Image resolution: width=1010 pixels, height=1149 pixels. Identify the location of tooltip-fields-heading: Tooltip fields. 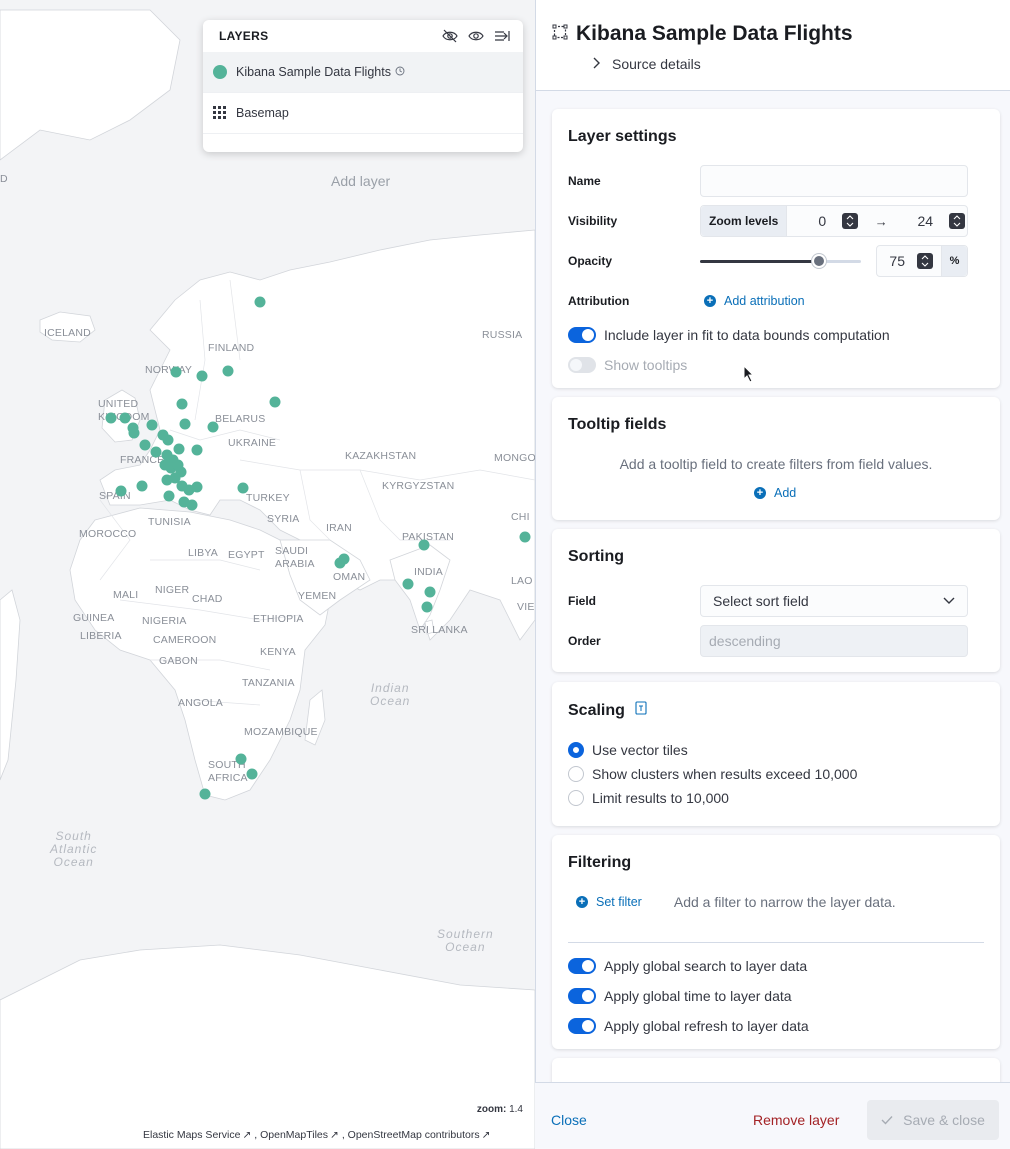
(617, 424).